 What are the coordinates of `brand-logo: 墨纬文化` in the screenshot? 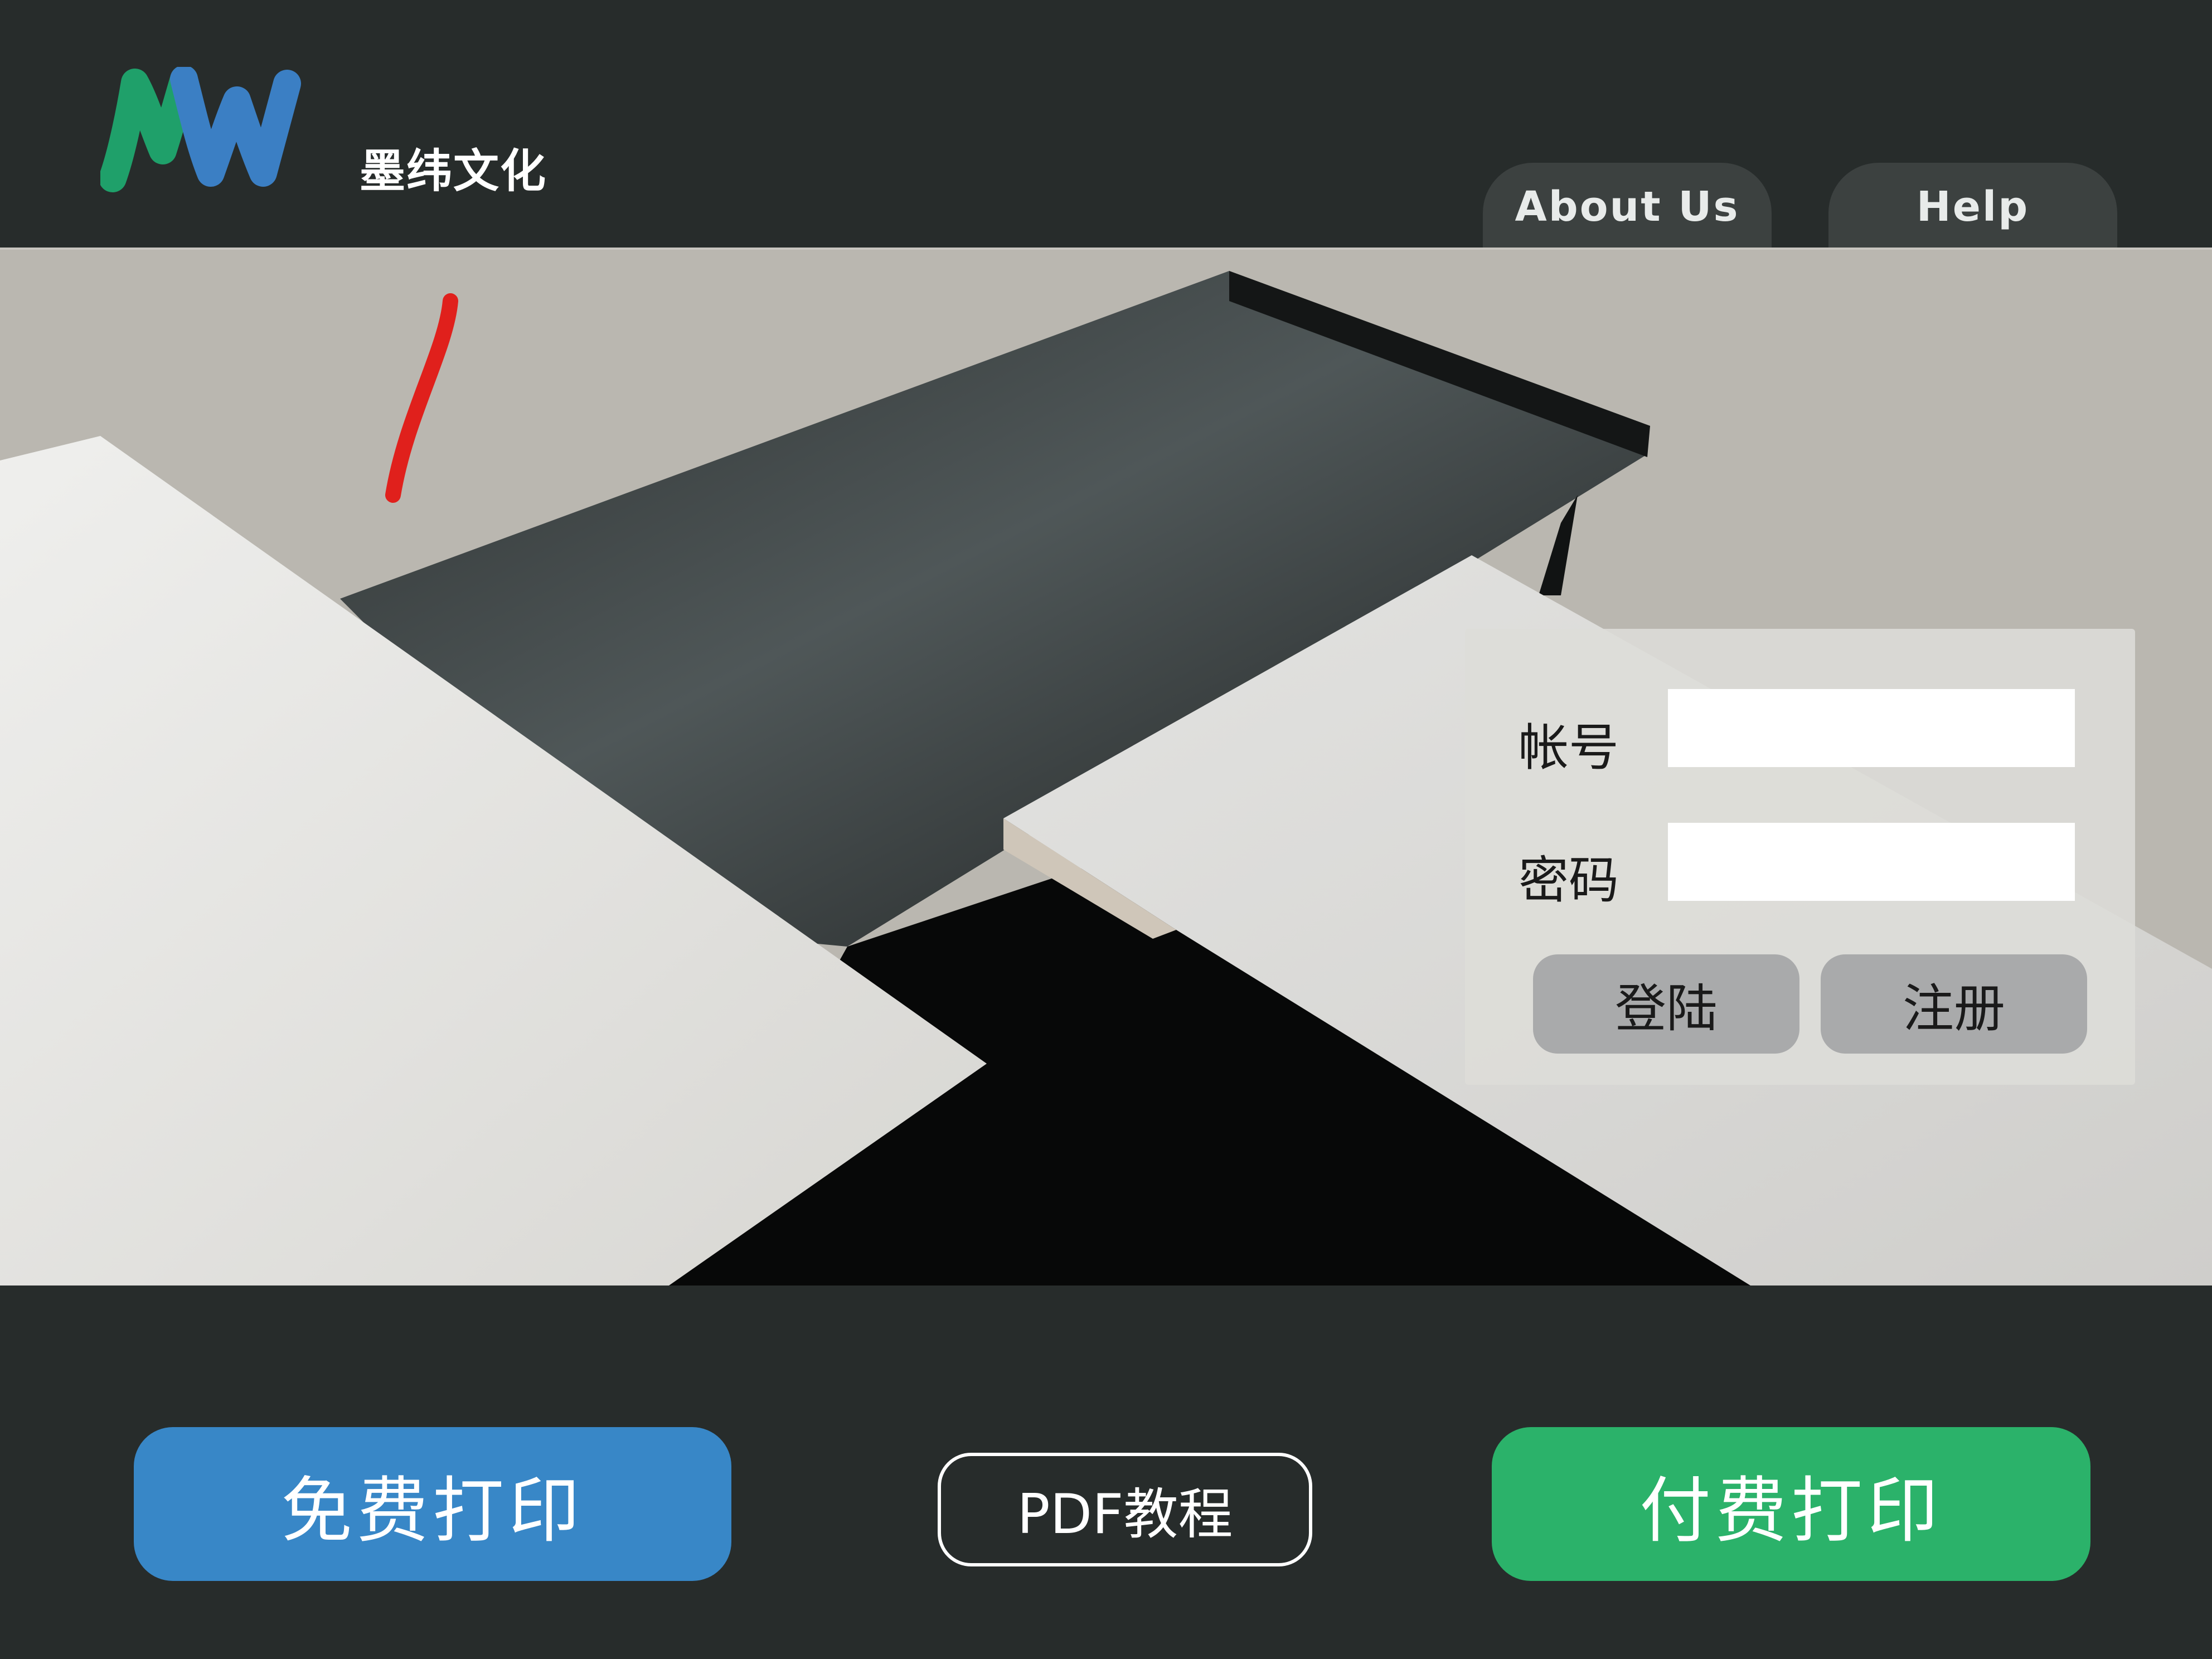 It's located at (323, 132).